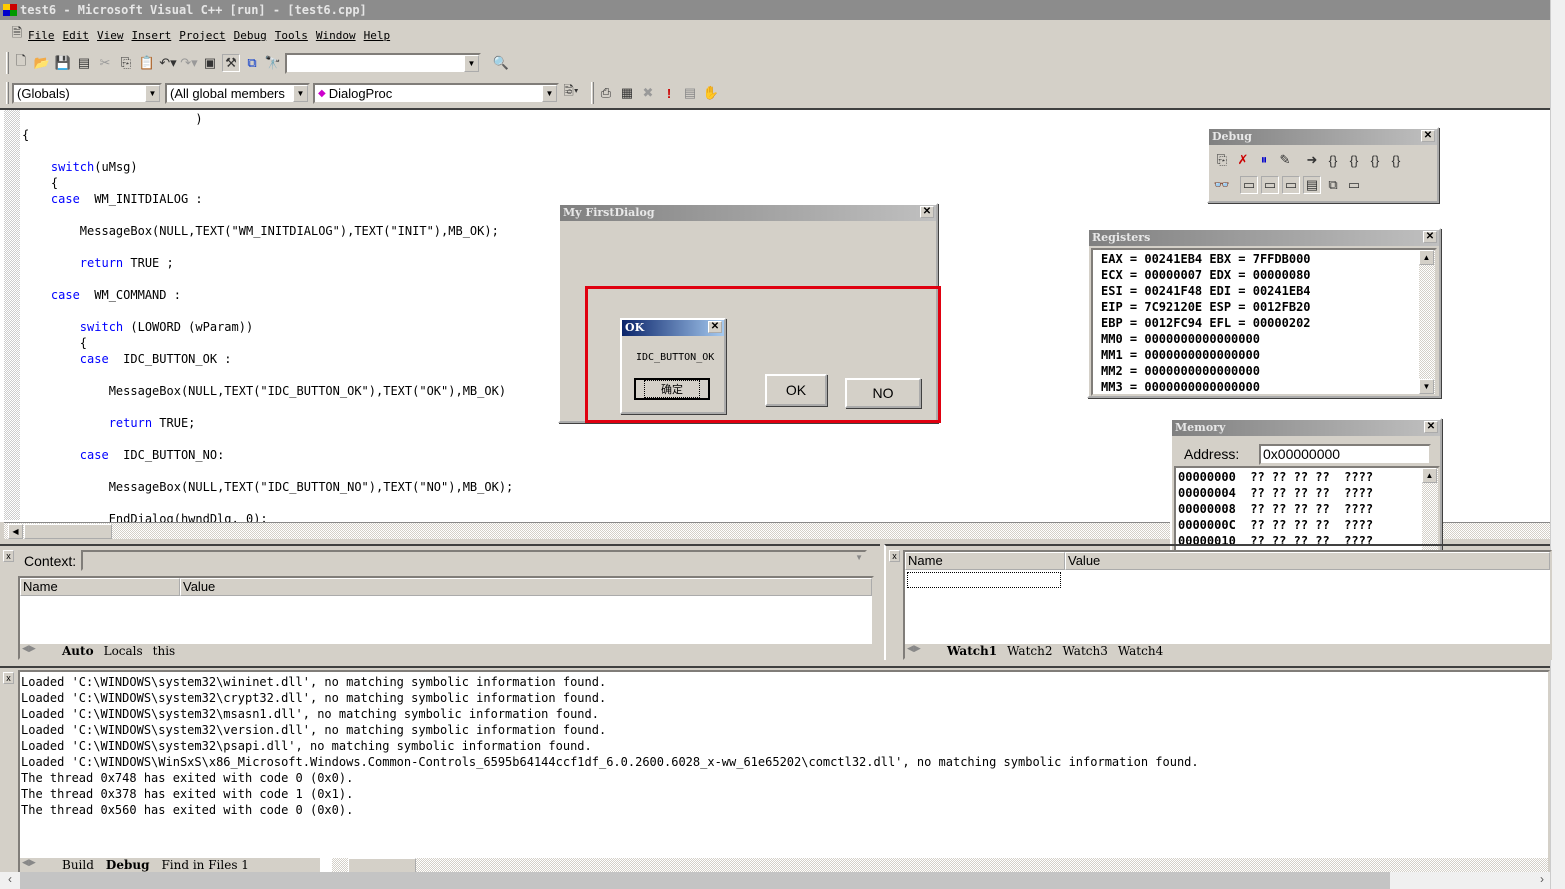 This screenshot has width=1565, height=889. What do you see at coordinates (1333, 185) in the screenshot?
I see `call-stack-icon: ⧉` at bounding box center [1333, 185].